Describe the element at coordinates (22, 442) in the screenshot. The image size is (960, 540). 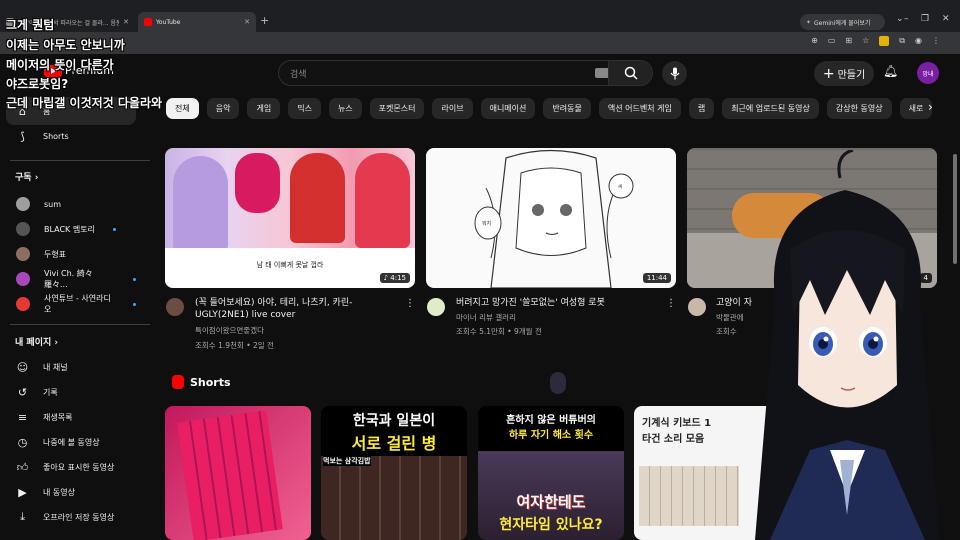
I see `watch-later-icon: ◷` at that location.